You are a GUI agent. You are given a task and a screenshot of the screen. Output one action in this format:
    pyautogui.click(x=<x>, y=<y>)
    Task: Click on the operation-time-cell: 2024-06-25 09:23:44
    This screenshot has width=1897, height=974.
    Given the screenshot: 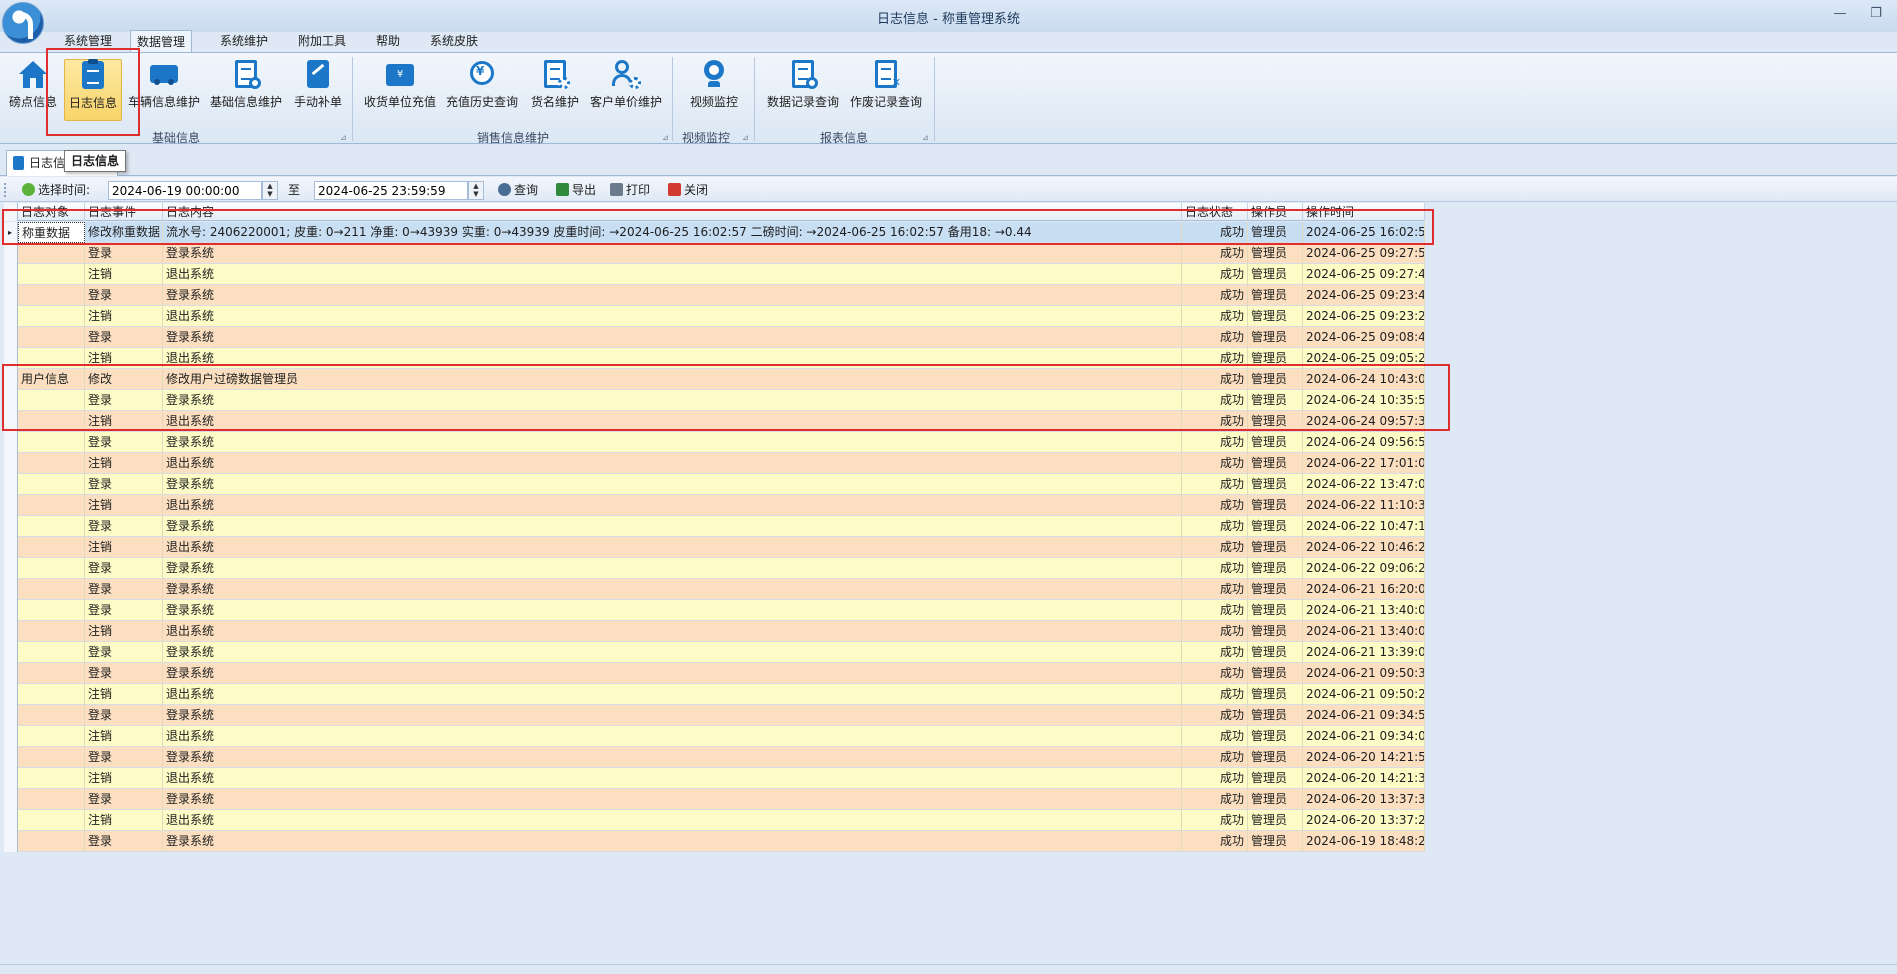 What is the action you would take?
    pyautogui.click(x=1364, y=295)
    